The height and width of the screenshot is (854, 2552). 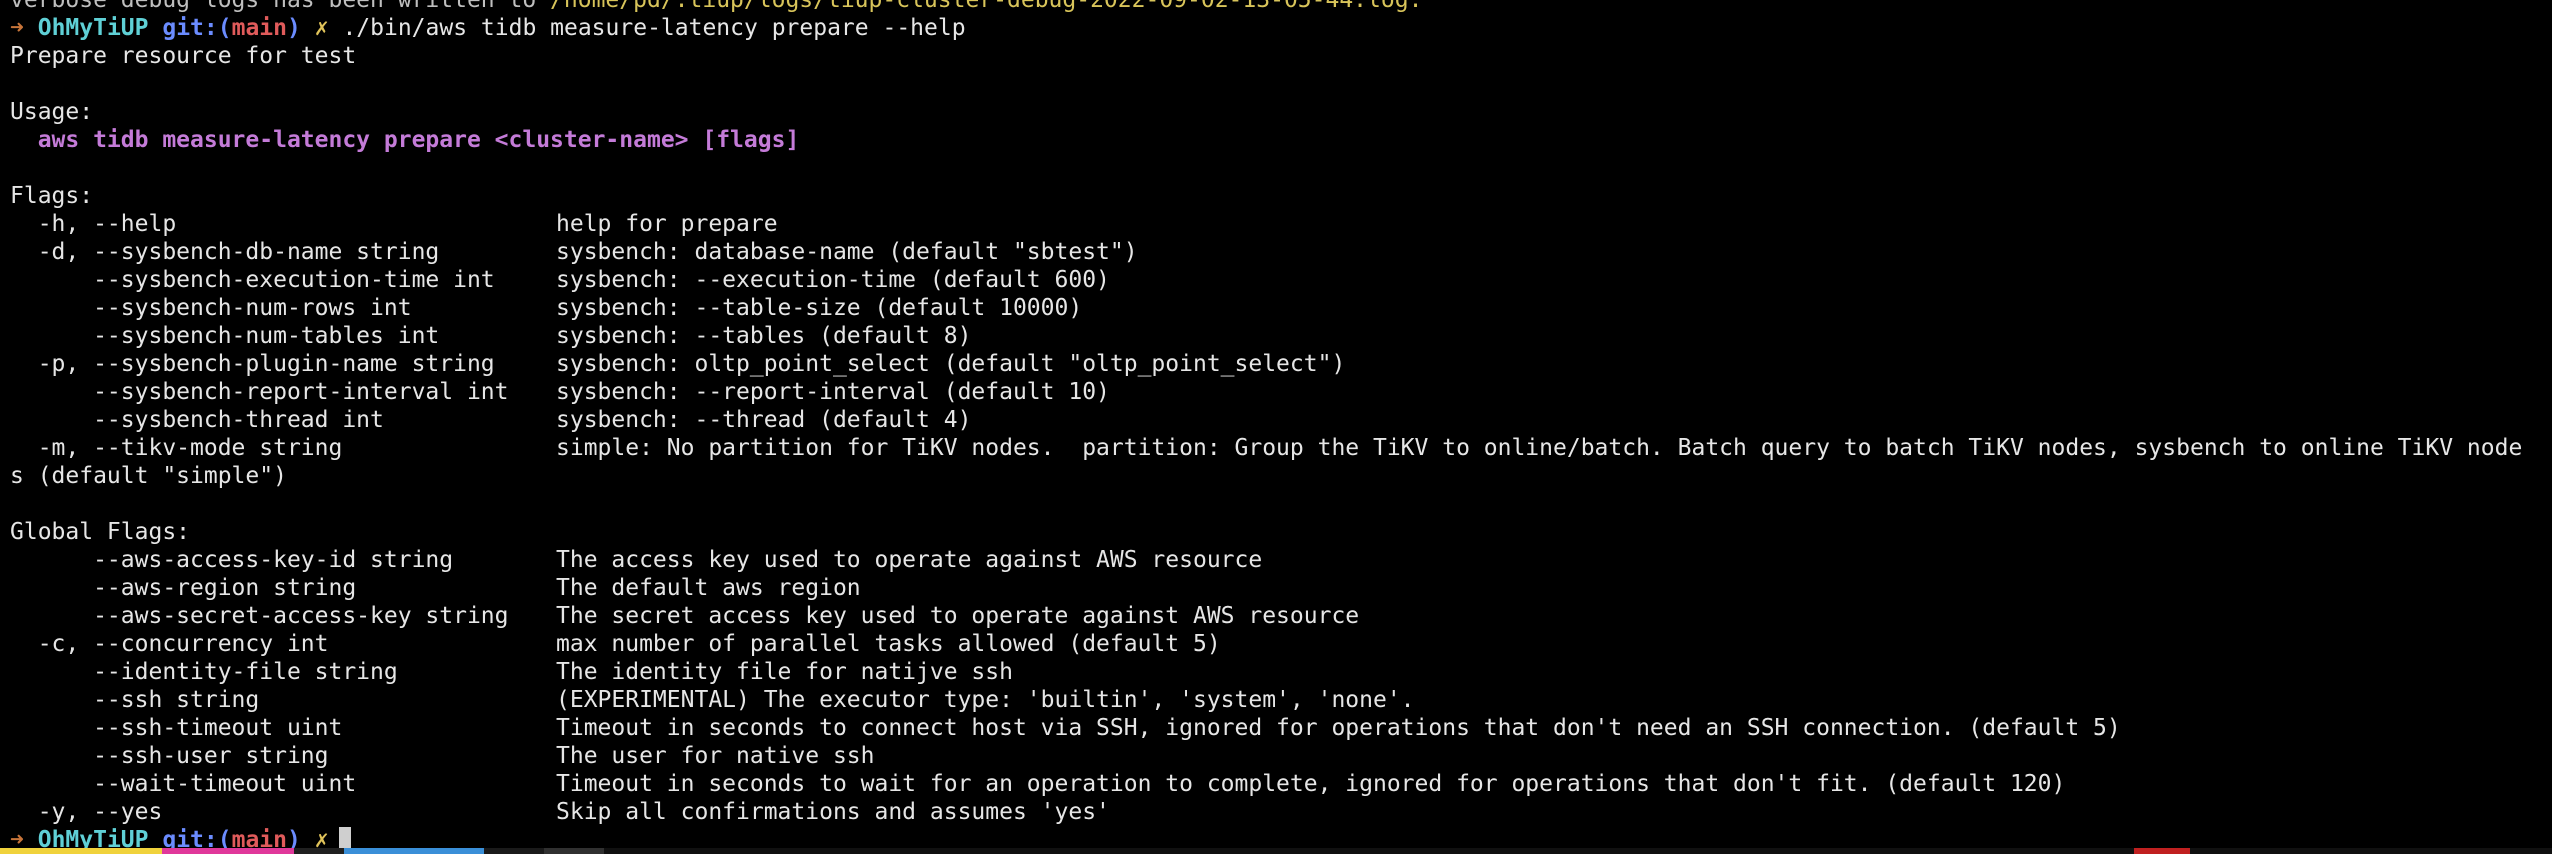 What do you see at coordinates (833, 392) in the screenshot?
I see `flag-row-desc: sysbench: --report-interval (default 10)` at bounding box center [833, 392].